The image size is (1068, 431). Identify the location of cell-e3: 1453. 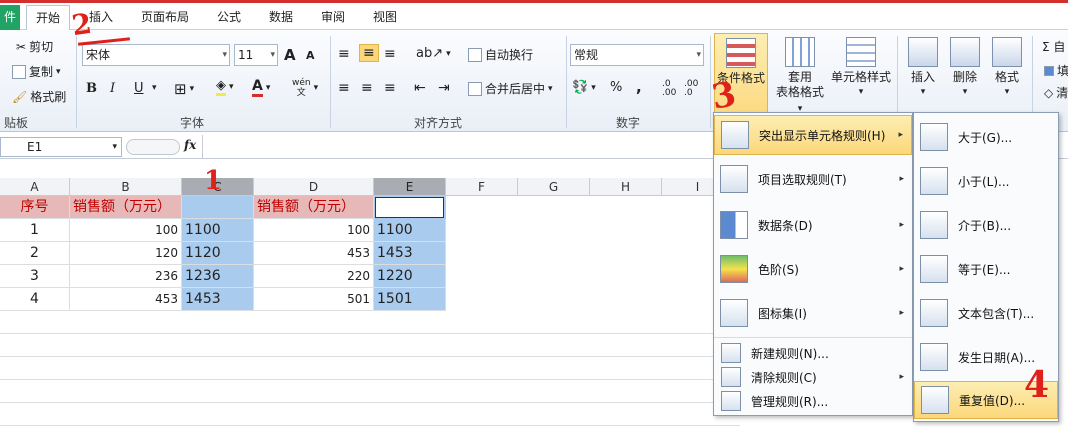
(410, 253).